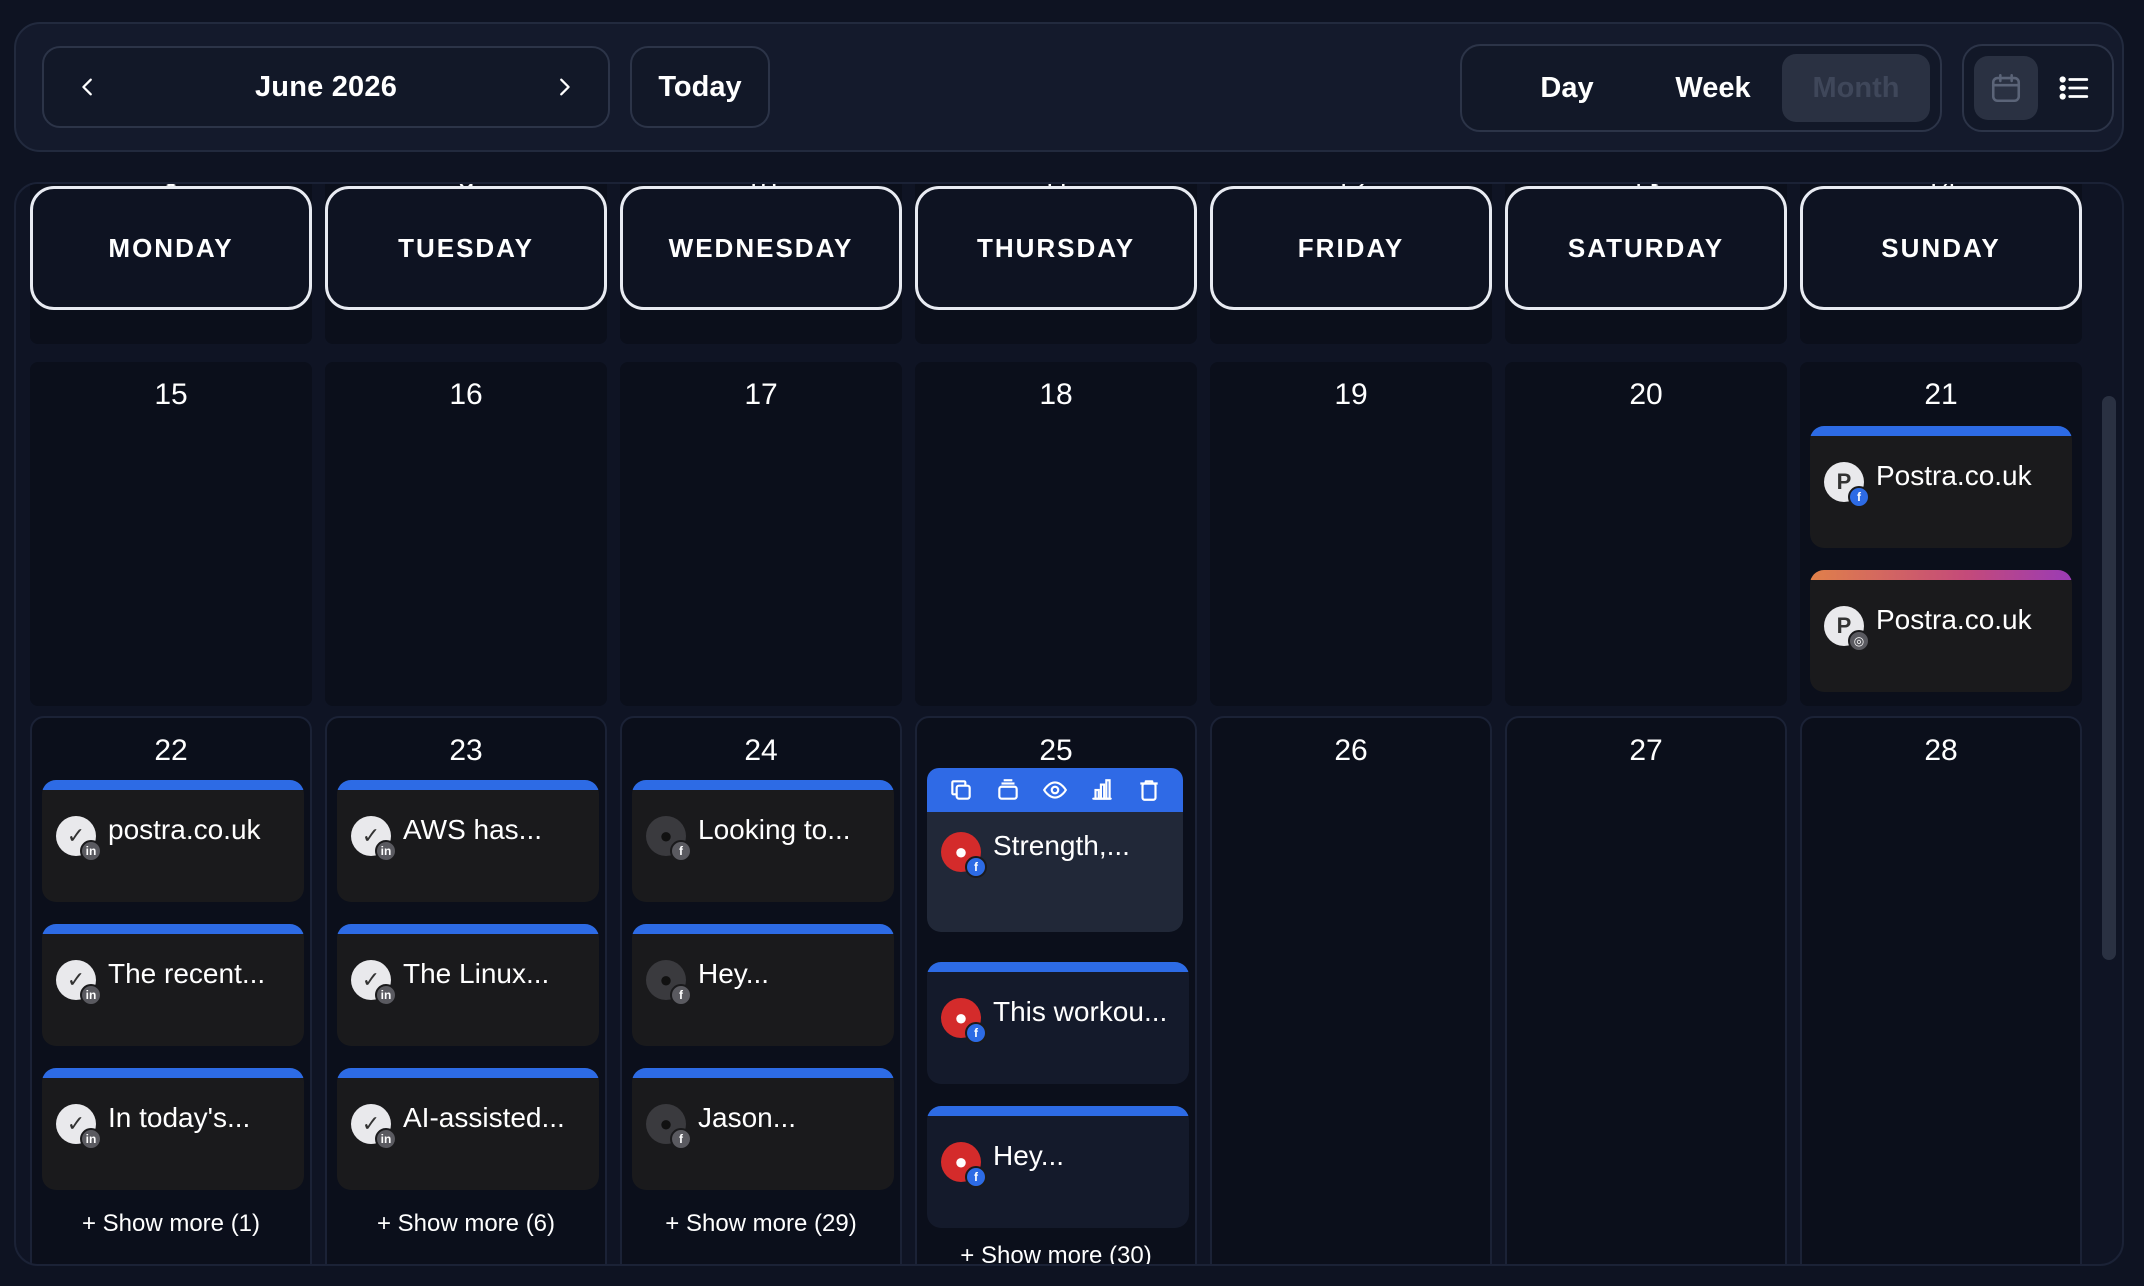  I want to click on day-number: 27, so click(1646, 750).